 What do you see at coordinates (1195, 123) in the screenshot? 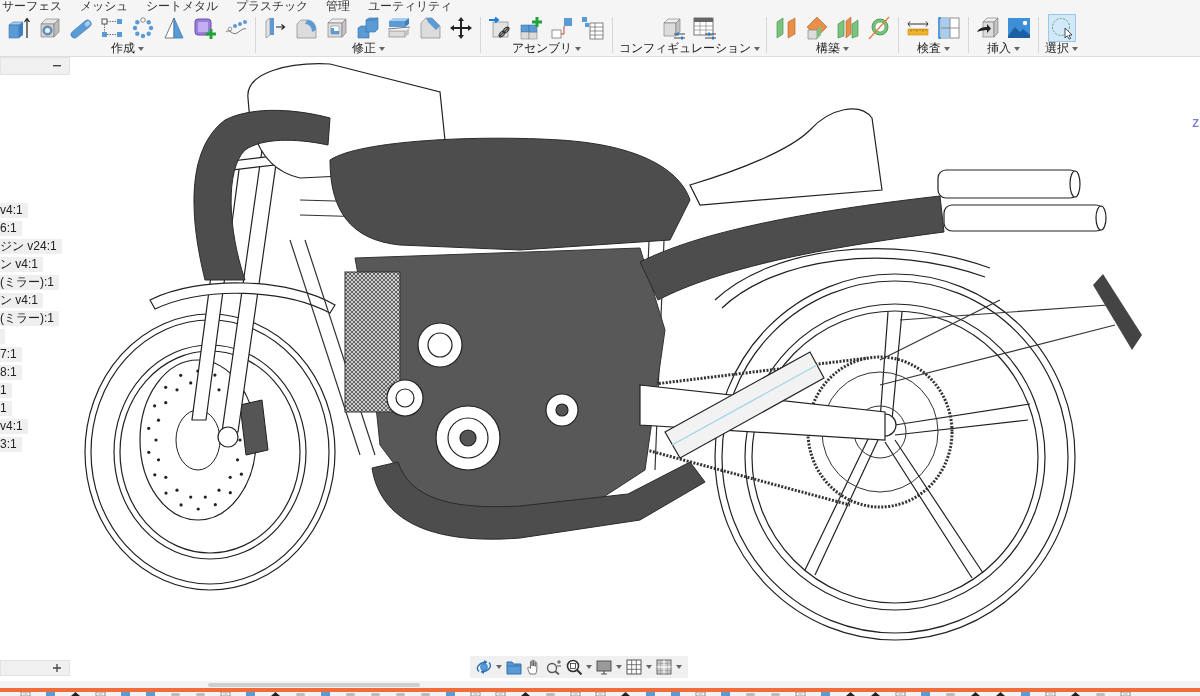
I see `viewcube-axis-label: Z` at bounding box center [1195, 123].